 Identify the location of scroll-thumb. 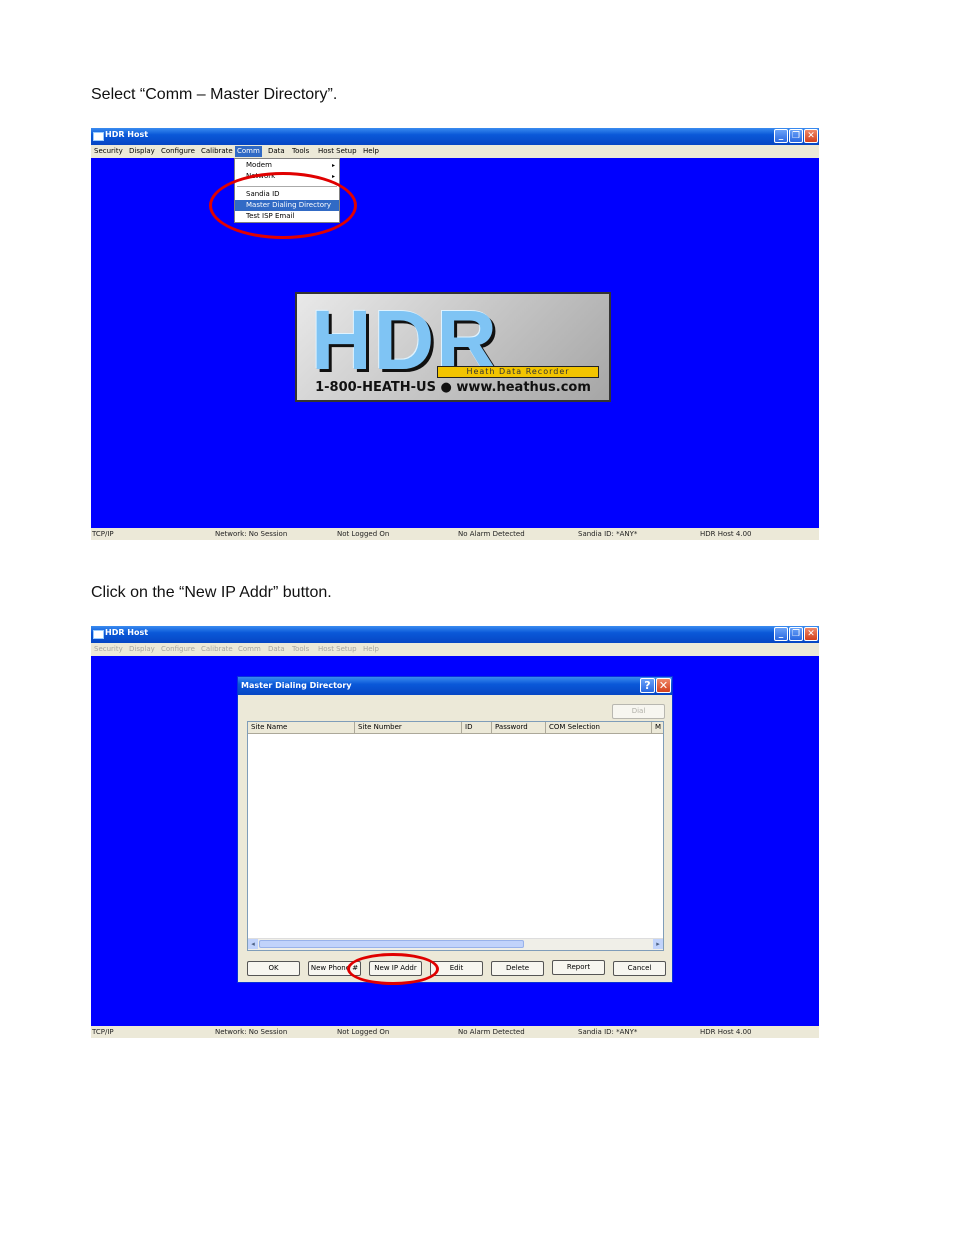
(391, 944).